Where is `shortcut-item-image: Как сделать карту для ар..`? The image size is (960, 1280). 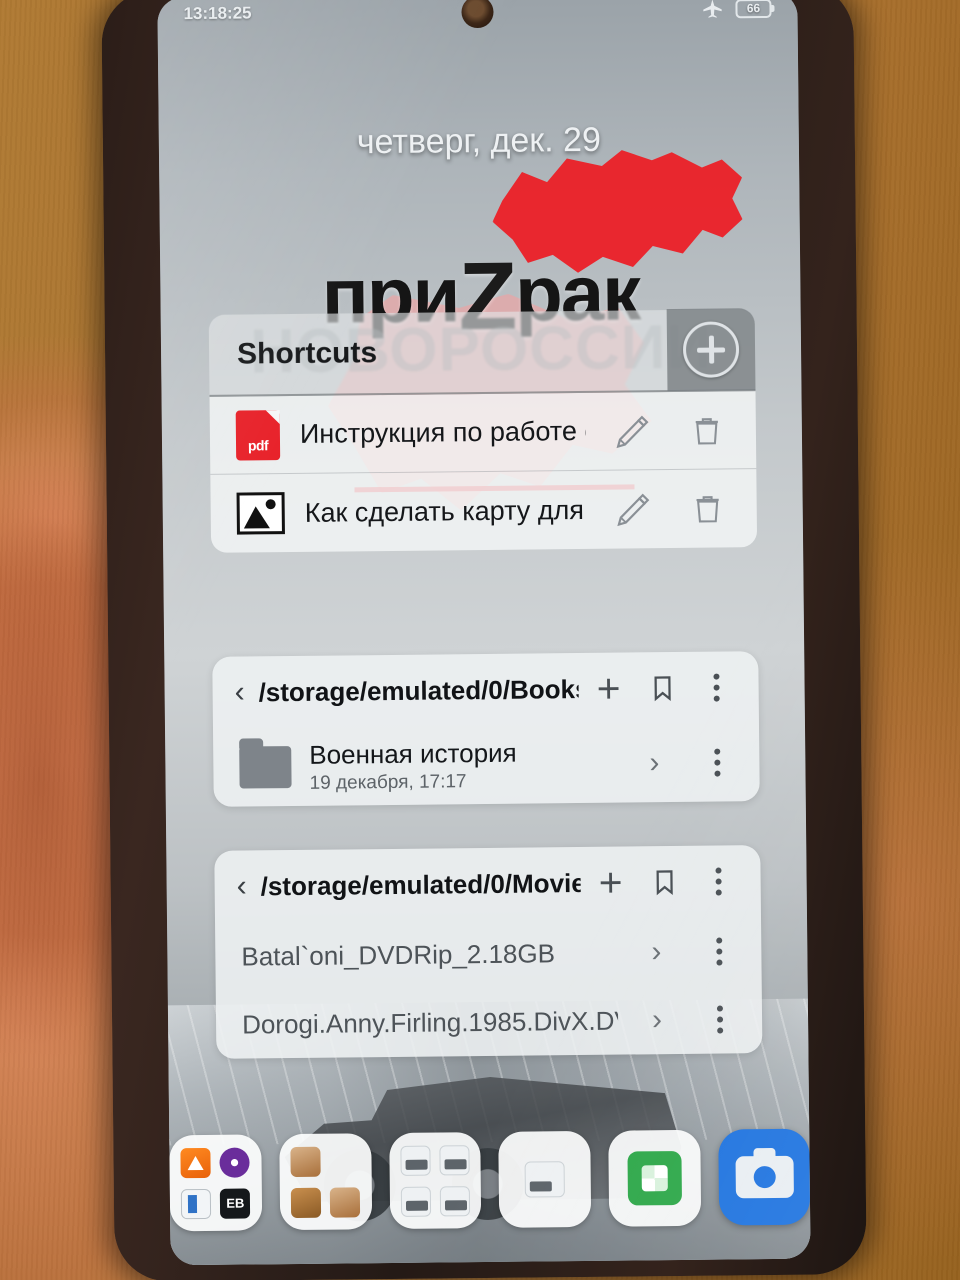
shortcut-item-image: Как сделать карту для ар.. is located at coordinates (484, 511).